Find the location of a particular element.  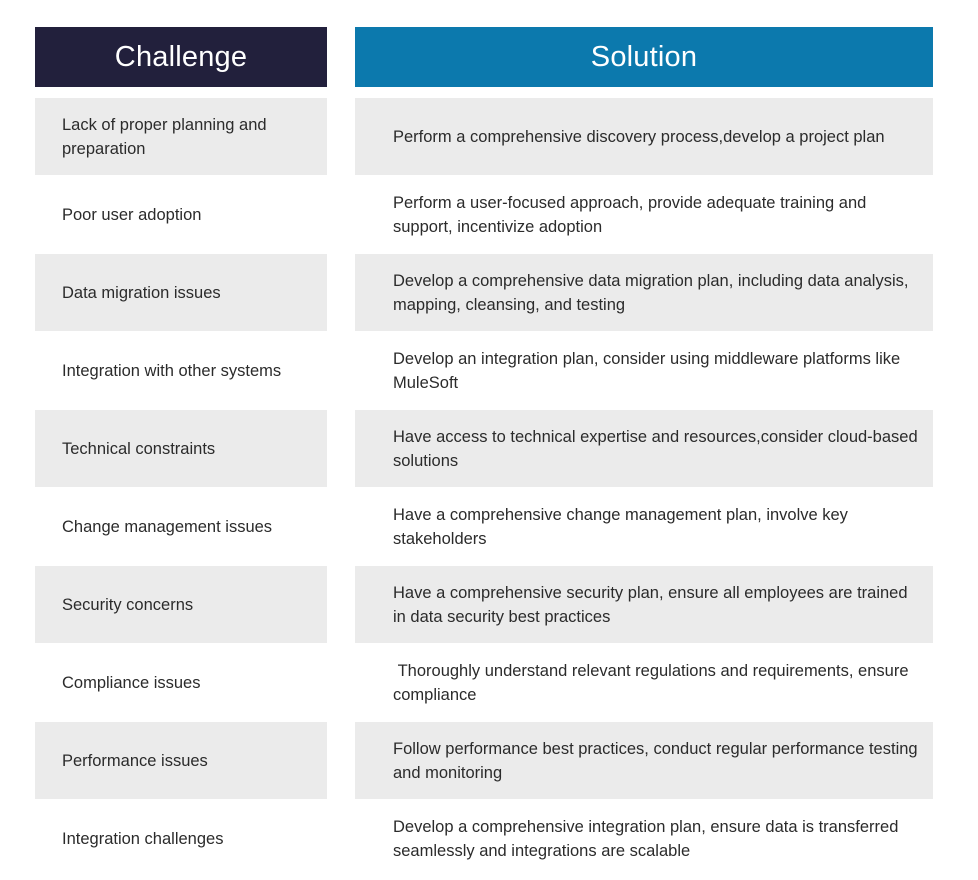

cell-challenge-text: Change management issues is located at coordinates (167, 526).